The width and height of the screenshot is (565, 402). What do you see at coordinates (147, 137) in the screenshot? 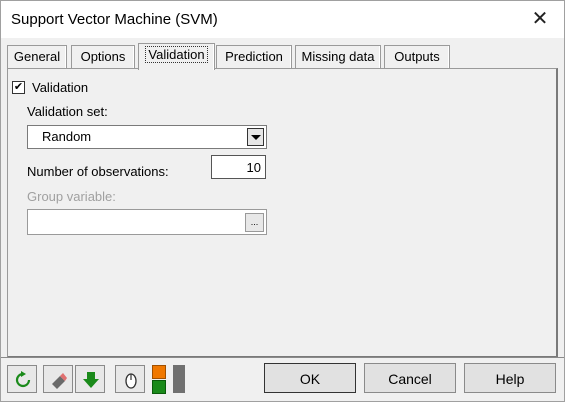
I see `validation-set-select: Random` at bounding box center [147, 137].